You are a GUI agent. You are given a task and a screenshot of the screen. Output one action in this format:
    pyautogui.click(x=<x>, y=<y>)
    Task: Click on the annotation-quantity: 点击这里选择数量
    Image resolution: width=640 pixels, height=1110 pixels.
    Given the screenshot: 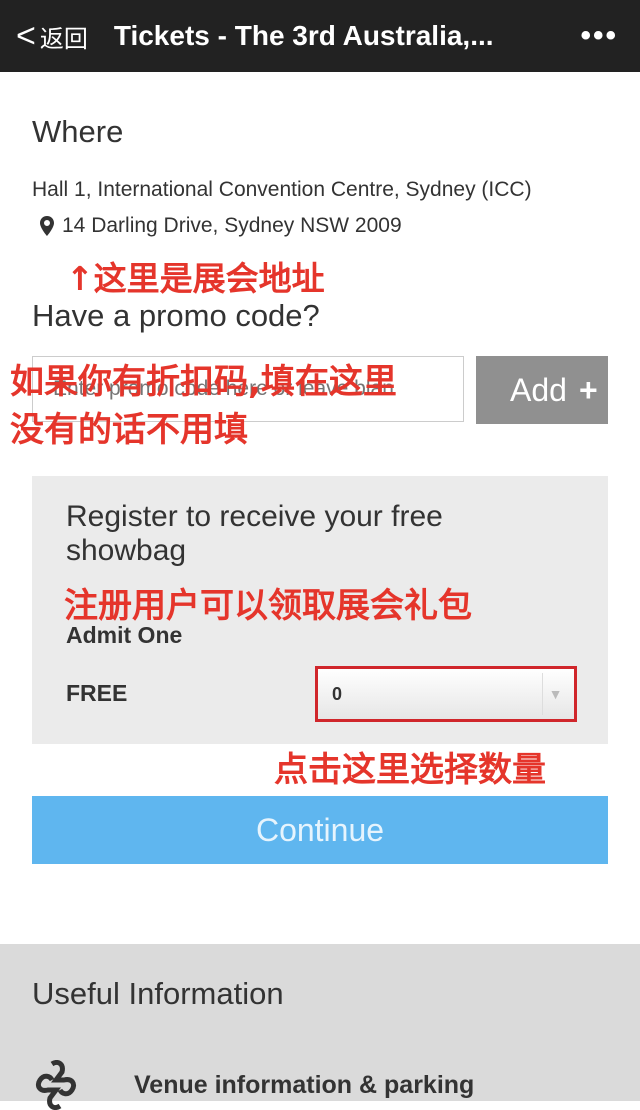 What is the action you would take?
    pyautogui.click(x=410, y=770)
    